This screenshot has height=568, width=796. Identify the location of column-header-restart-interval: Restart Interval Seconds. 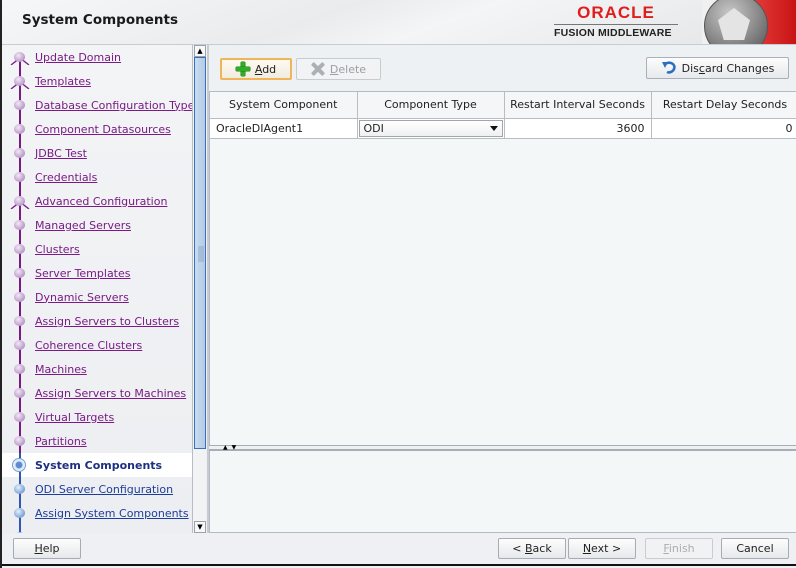
(578, 105).